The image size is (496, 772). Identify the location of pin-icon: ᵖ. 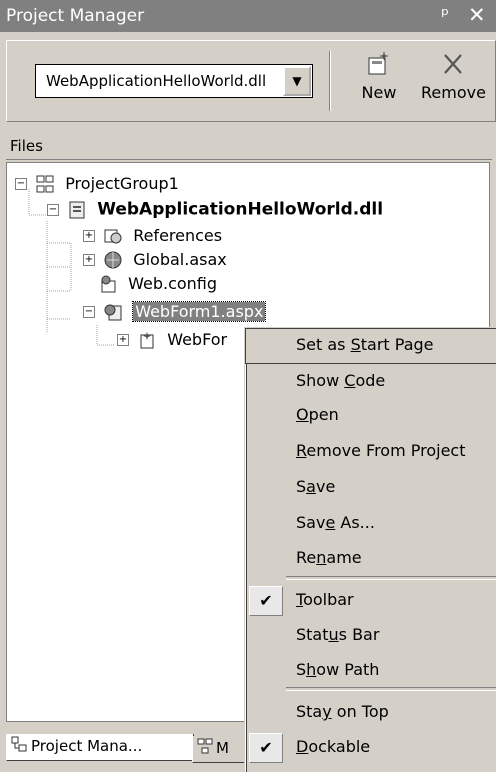
(445, 15).